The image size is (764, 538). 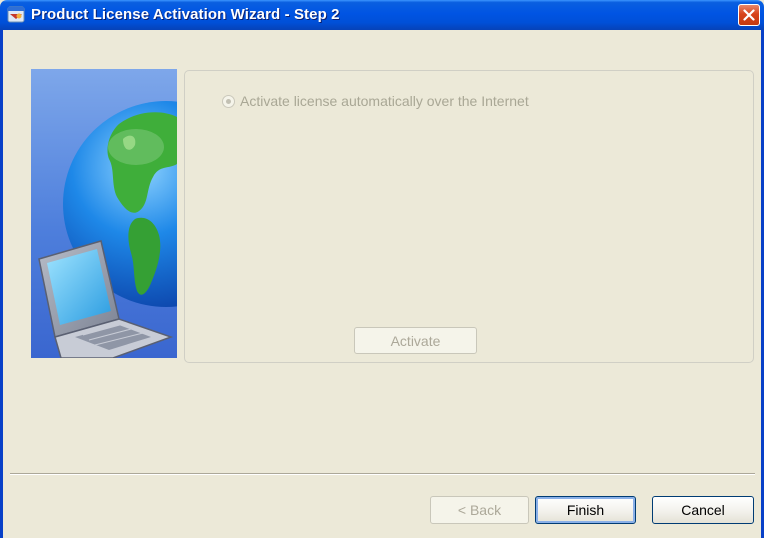 I want to click on activate-button: Activate, so click(x=415, y=340).